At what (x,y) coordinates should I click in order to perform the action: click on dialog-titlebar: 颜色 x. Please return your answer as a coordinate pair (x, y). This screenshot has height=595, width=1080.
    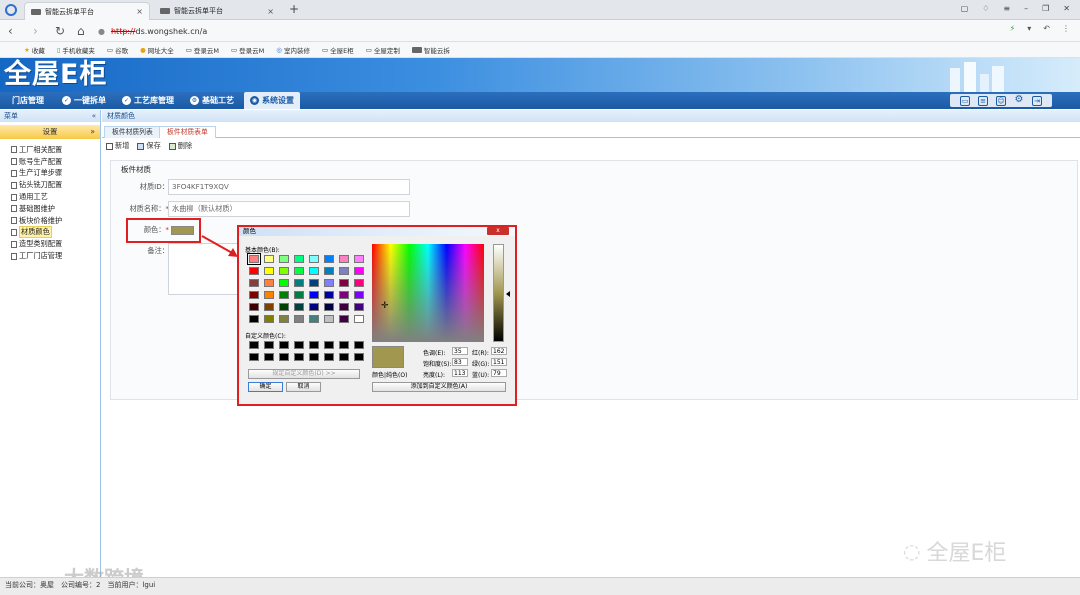
    Looking at the image, I should click on (377, 231).